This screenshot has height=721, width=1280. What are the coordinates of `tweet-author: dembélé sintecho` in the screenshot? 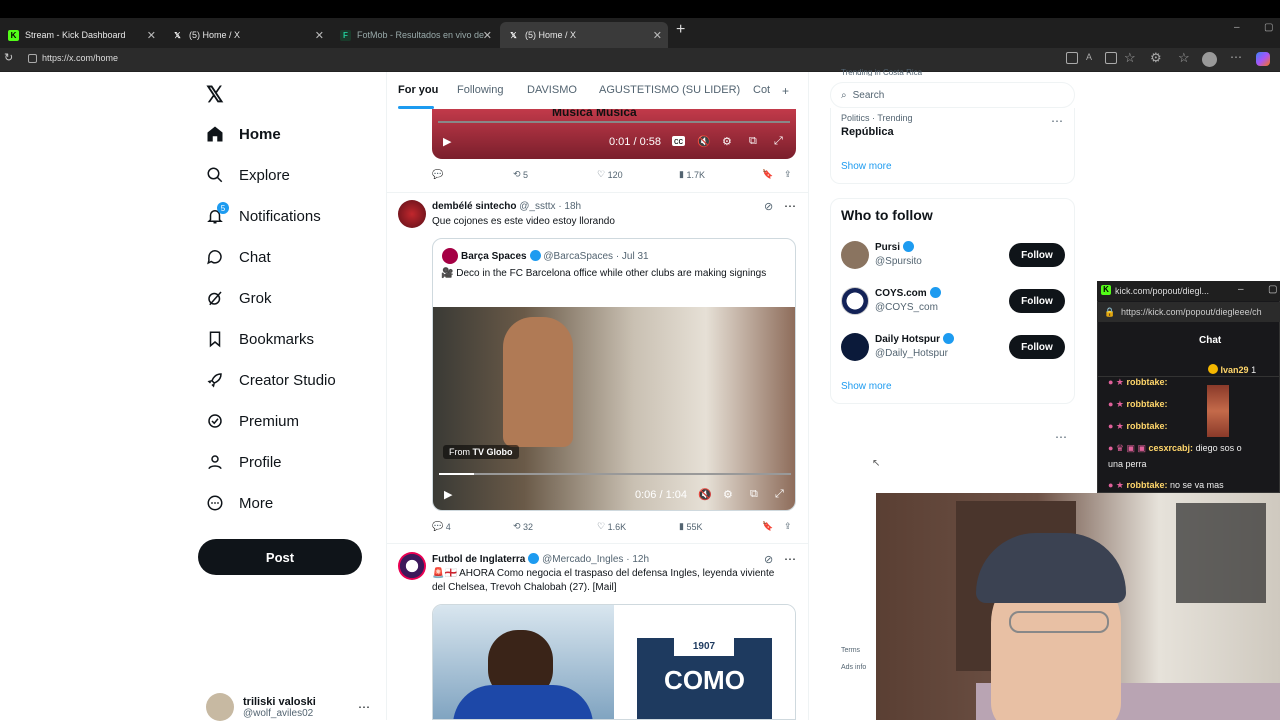 It's located at (474, 206).